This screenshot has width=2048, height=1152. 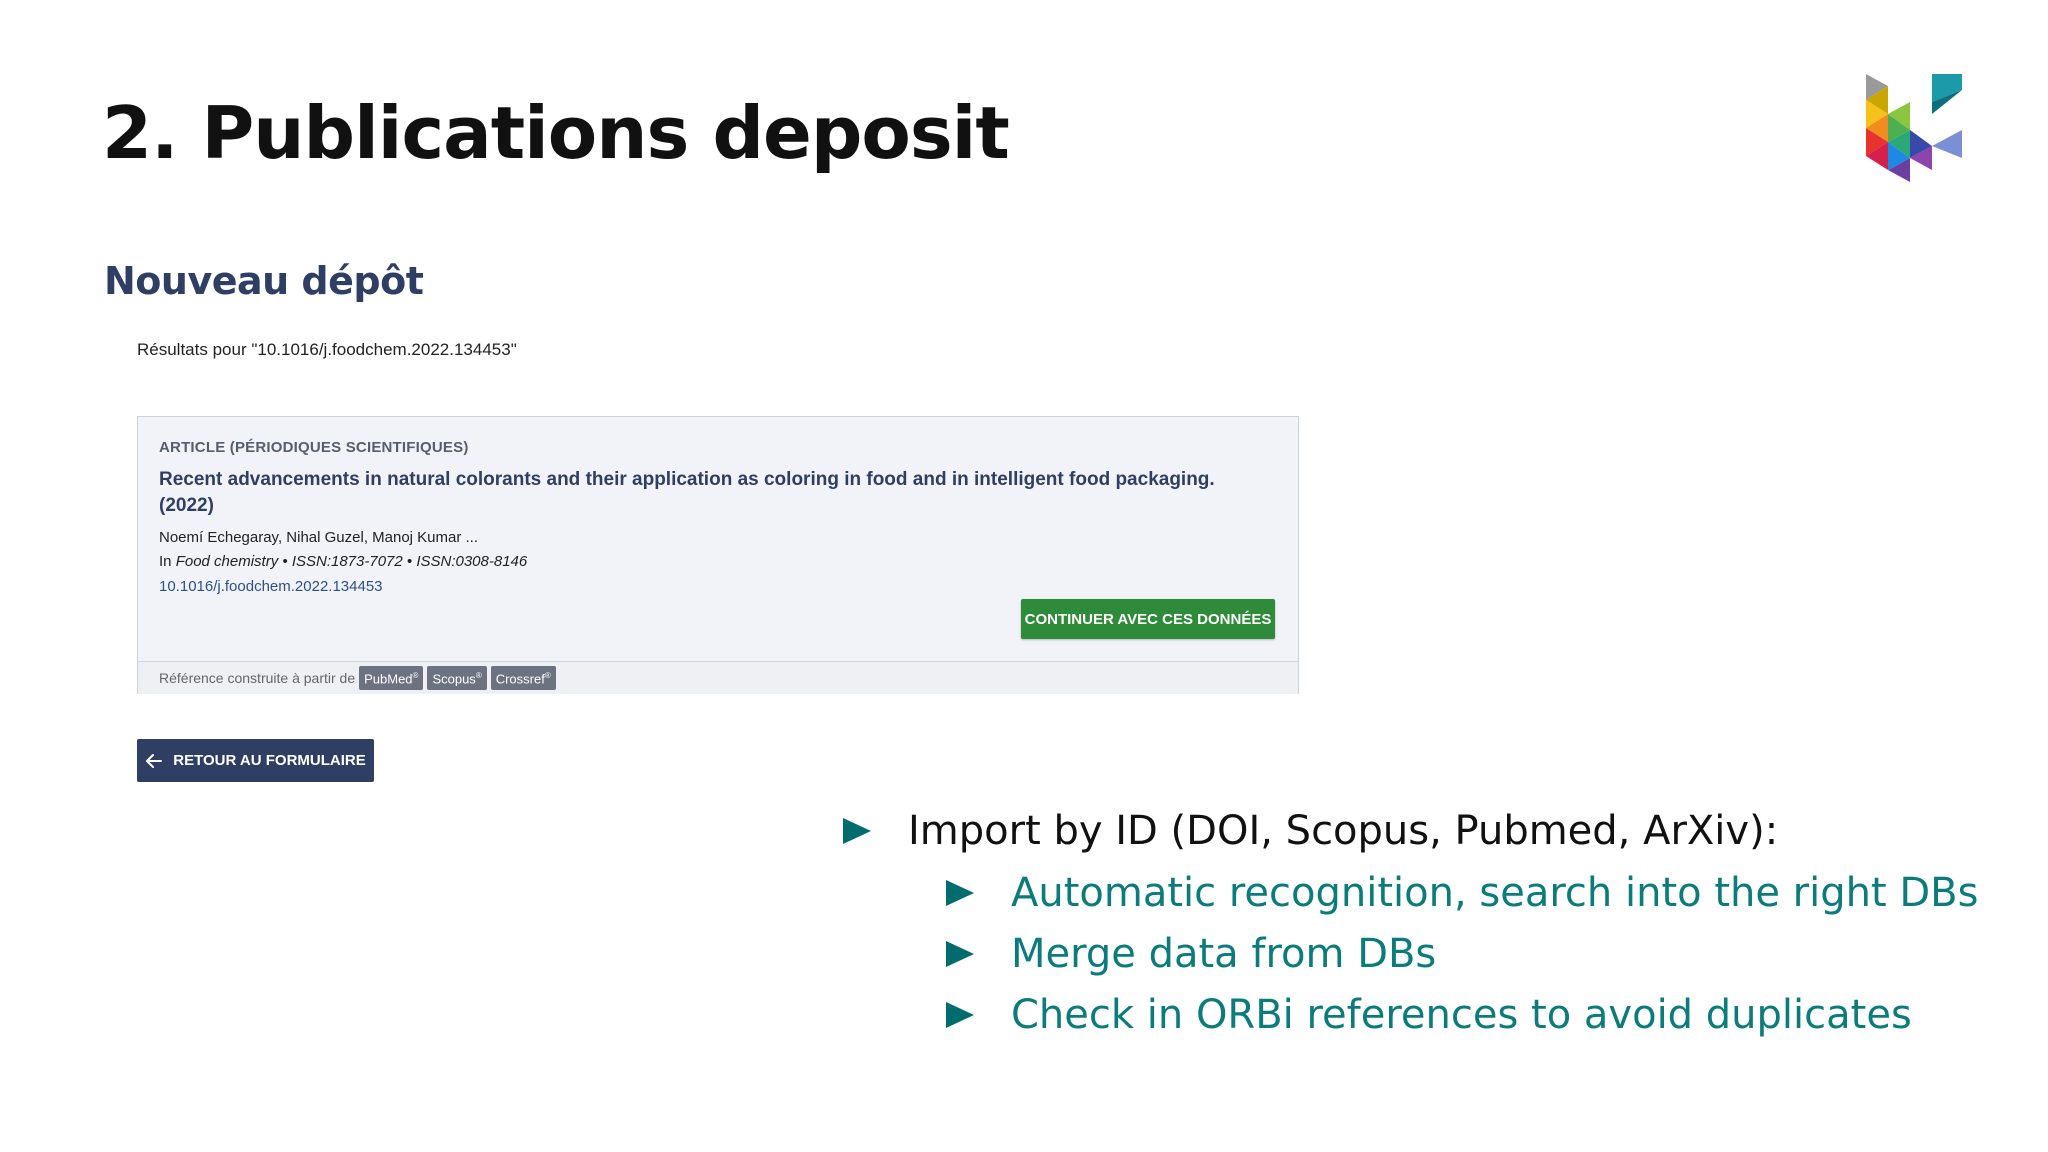 I want to click on continue-button: CONTINUER AVEC CES DONNÉES, so click(x=1148, y=619).